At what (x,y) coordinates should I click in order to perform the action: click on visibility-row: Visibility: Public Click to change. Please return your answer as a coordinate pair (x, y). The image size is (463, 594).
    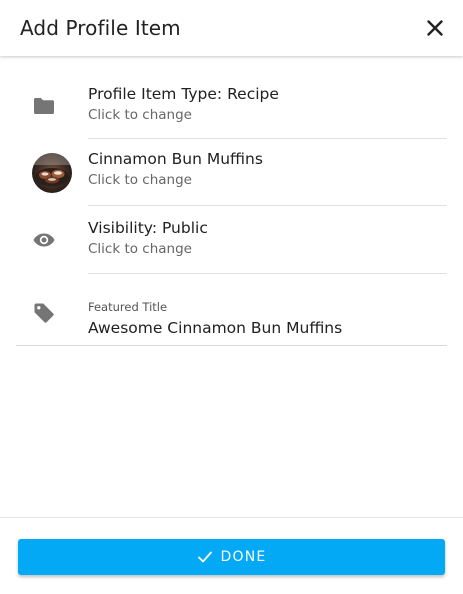
    Looking at the image, I should click on (231, 239).